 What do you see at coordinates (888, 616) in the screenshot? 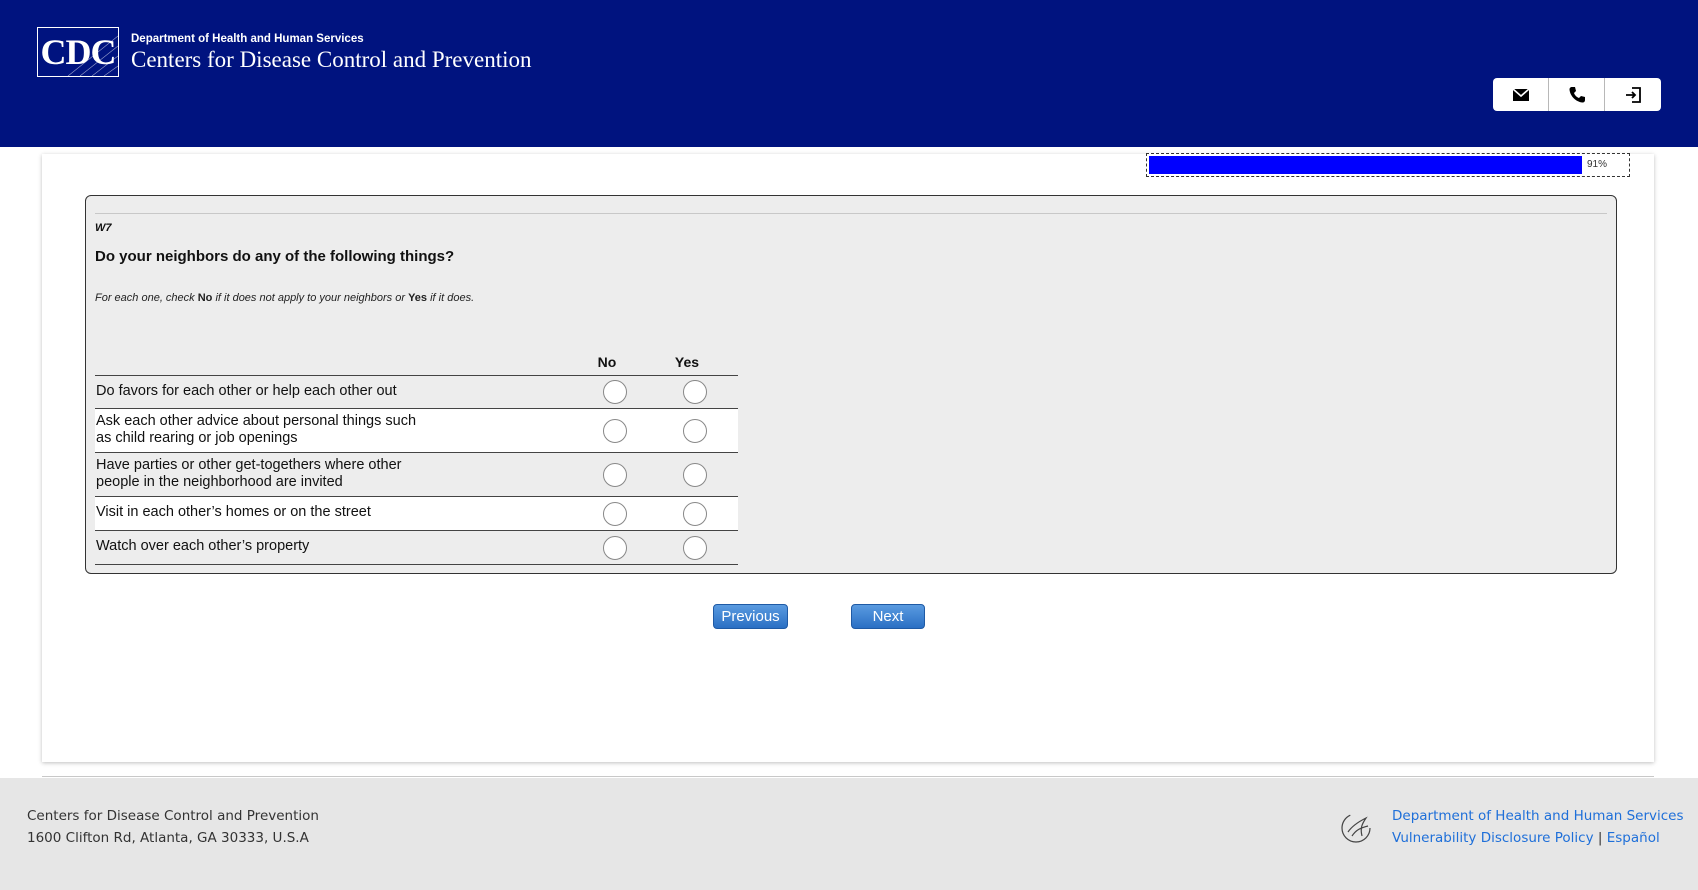
I see `next-button: Next` at bounding box center [888, 616].